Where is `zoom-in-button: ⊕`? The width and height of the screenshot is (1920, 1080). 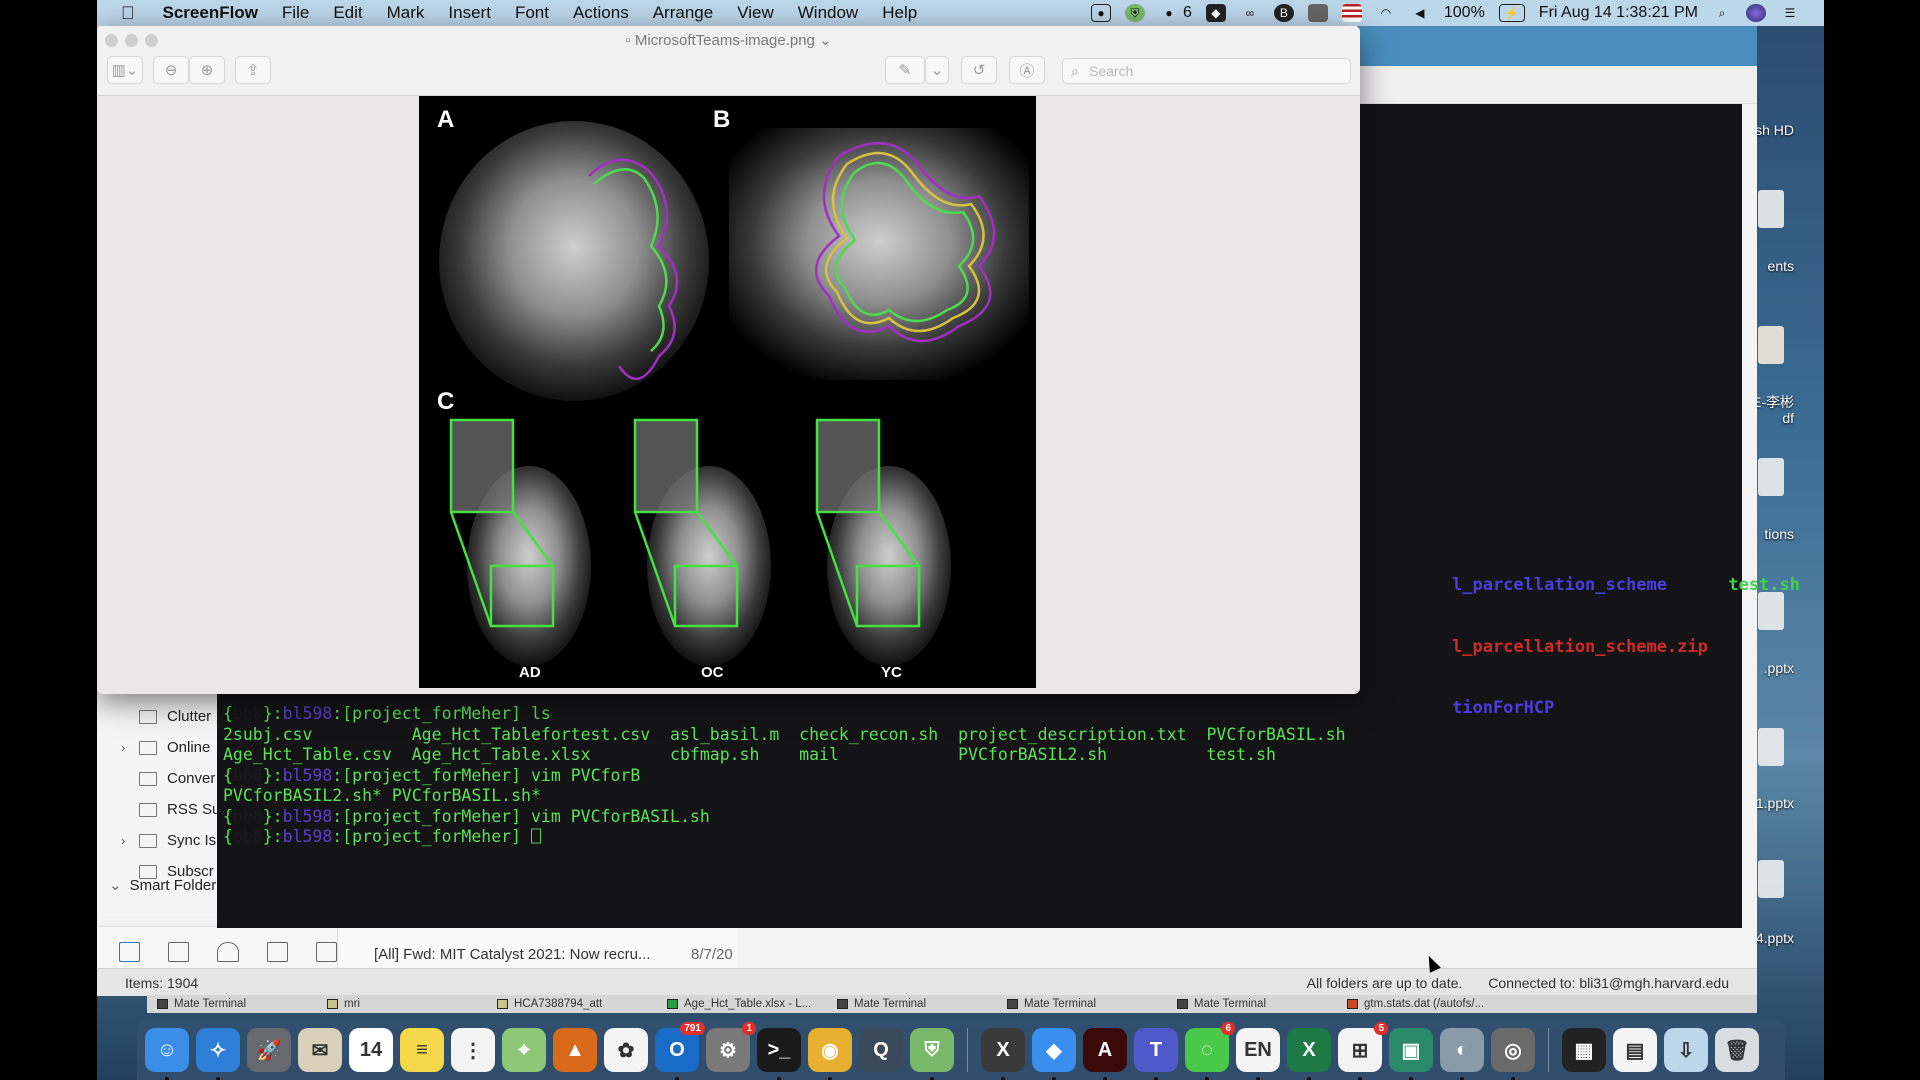 zoom-in-button: ⊕ is located at coordinates (207, 70).